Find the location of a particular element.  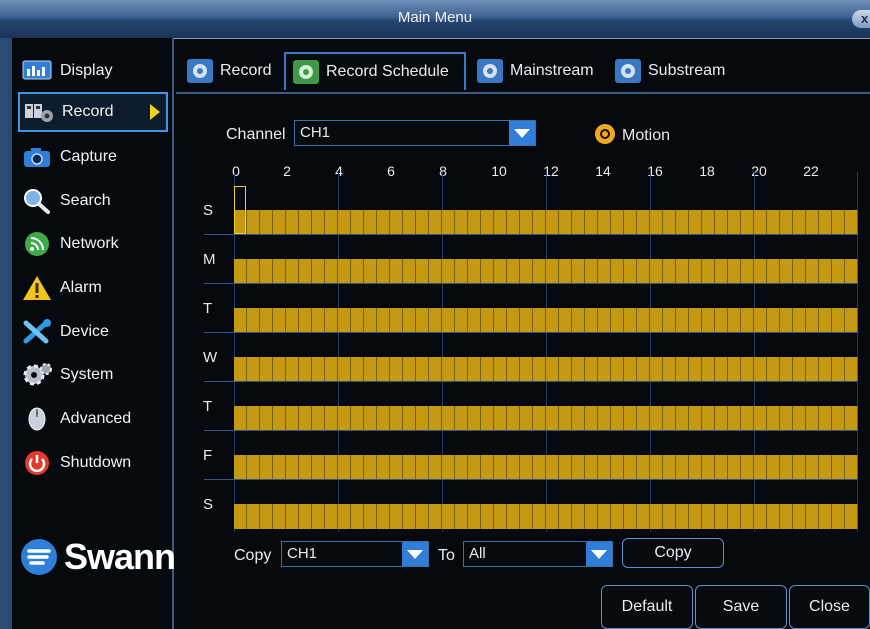

tab-label: Record Schedule is located at coordinates (387, 71).